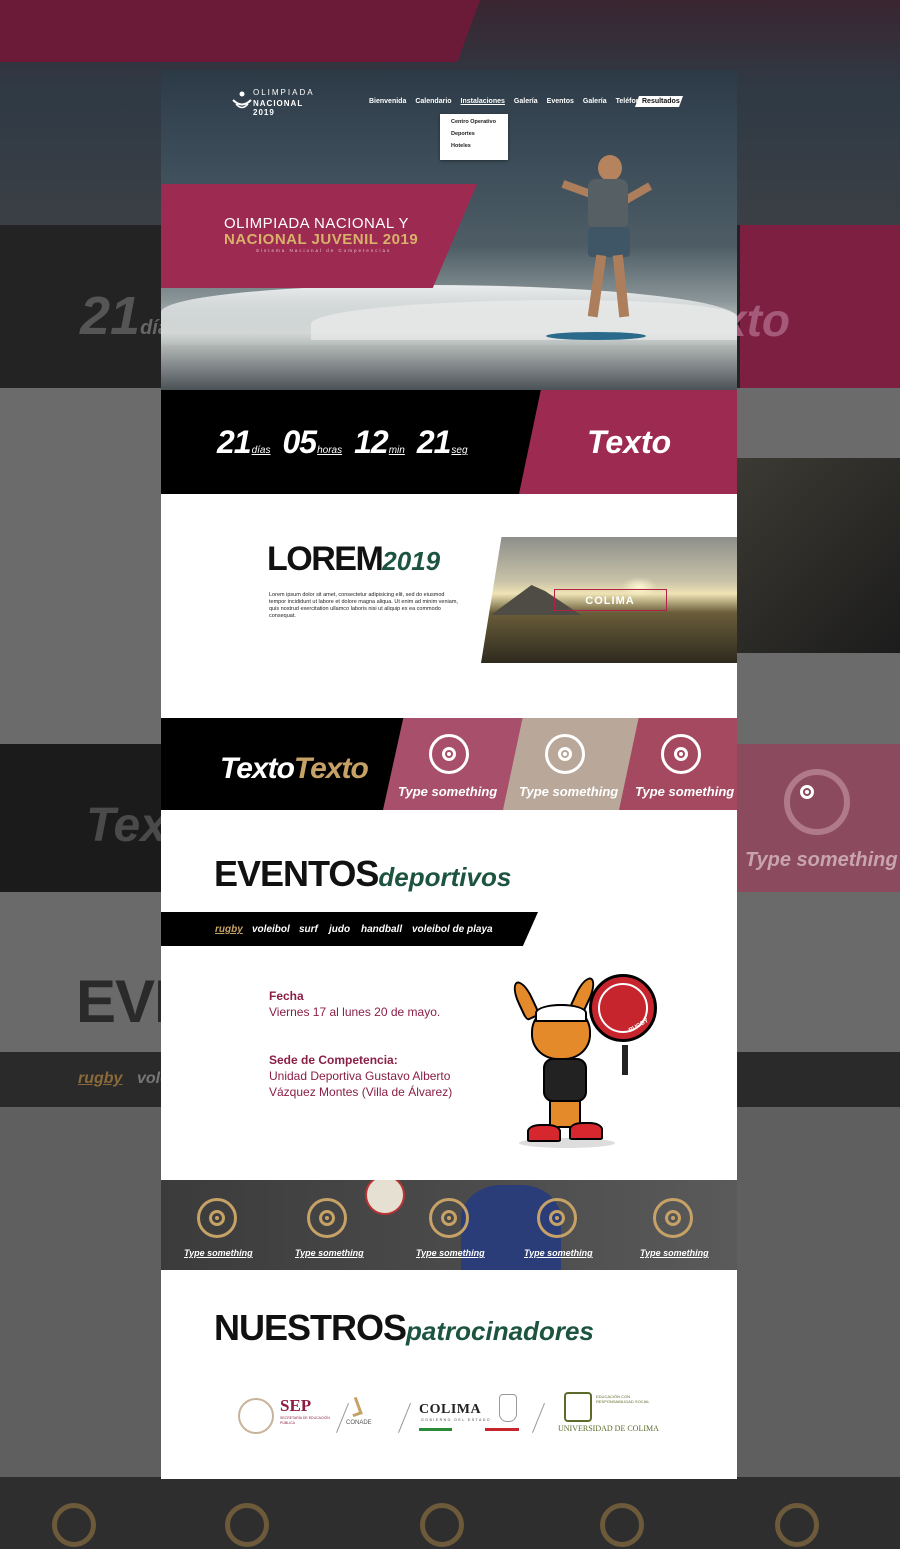  What do you see at coordinates (294, 768) in the screenshot?
I see `strip-title: TextoTexto` at bounding box center [294, 768].